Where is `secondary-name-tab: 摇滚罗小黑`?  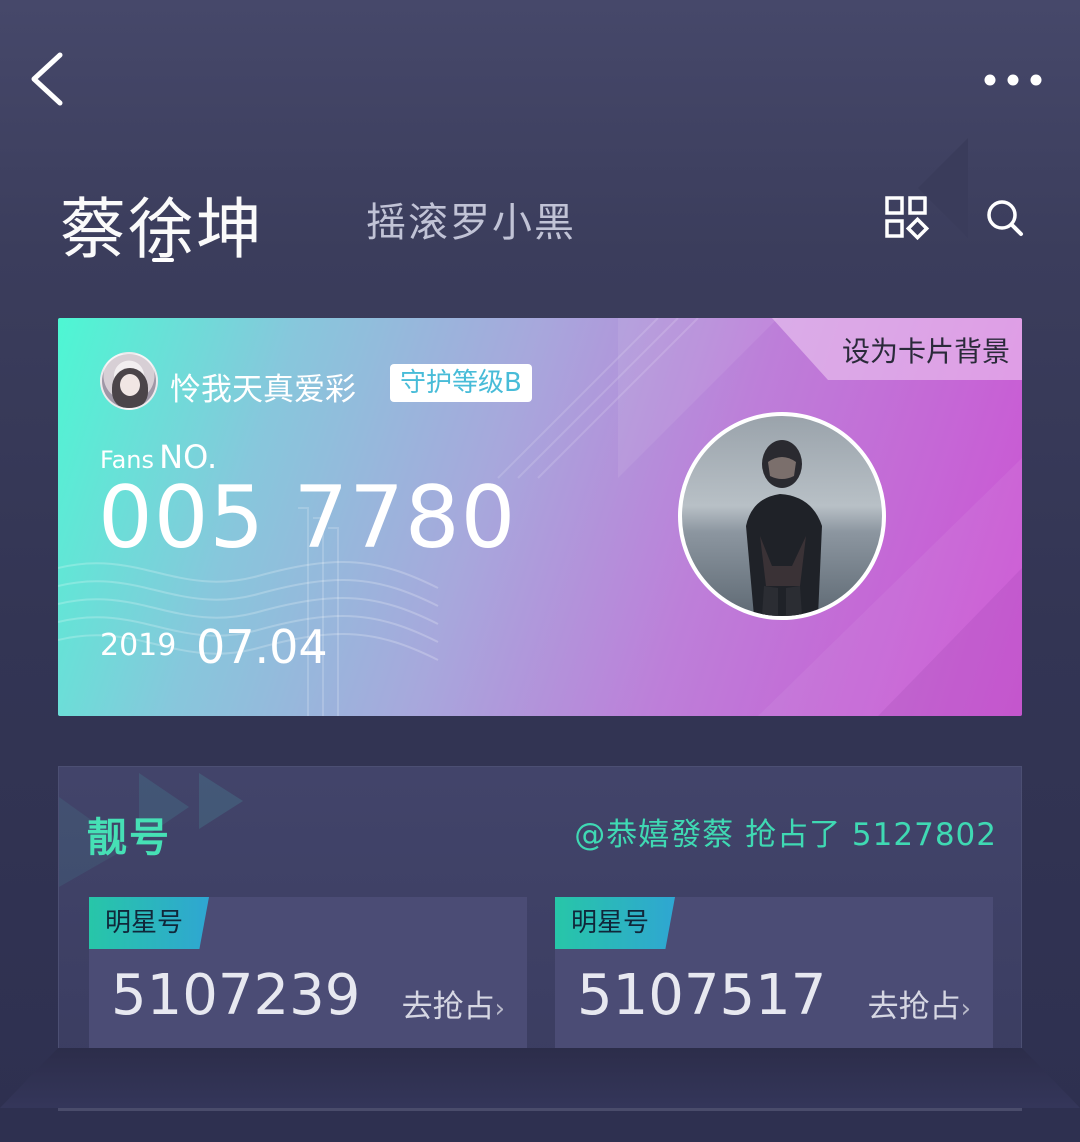 secondary-name-tab: 摇滚罗小黑 is located at coordinates (471, 219).